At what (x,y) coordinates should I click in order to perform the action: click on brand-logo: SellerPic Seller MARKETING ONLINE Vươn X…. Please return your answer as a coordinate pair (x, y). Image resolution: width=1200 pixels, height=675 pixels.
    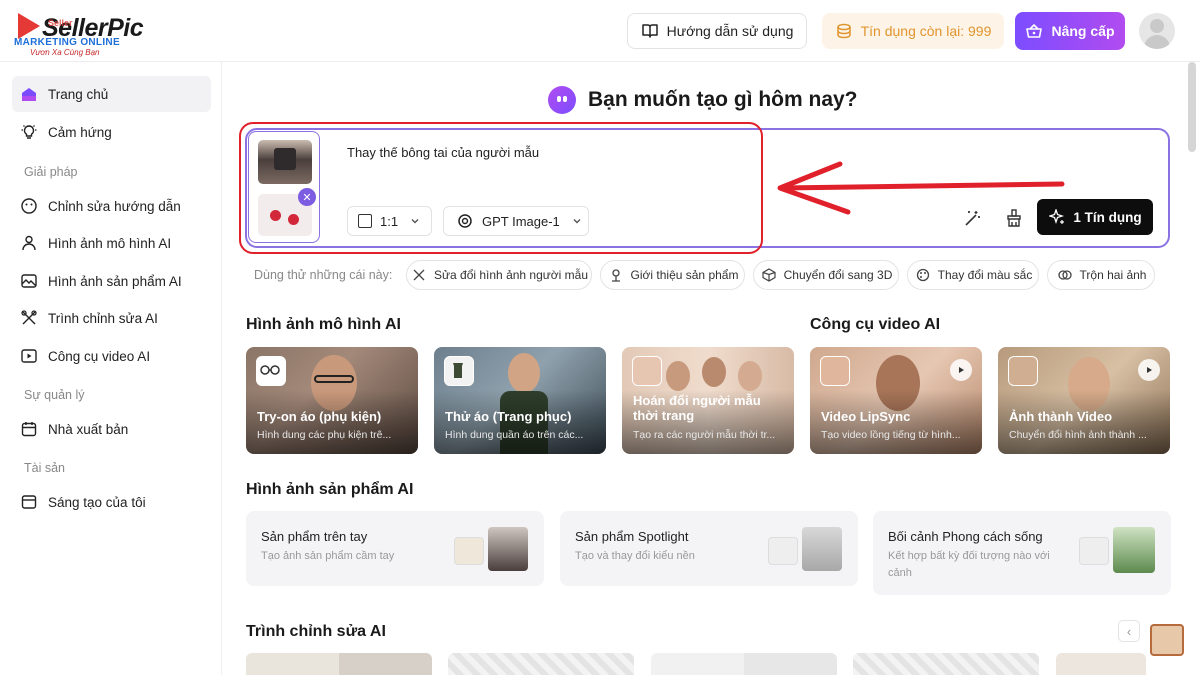
    Looking at the image, I should click on (89, 33).